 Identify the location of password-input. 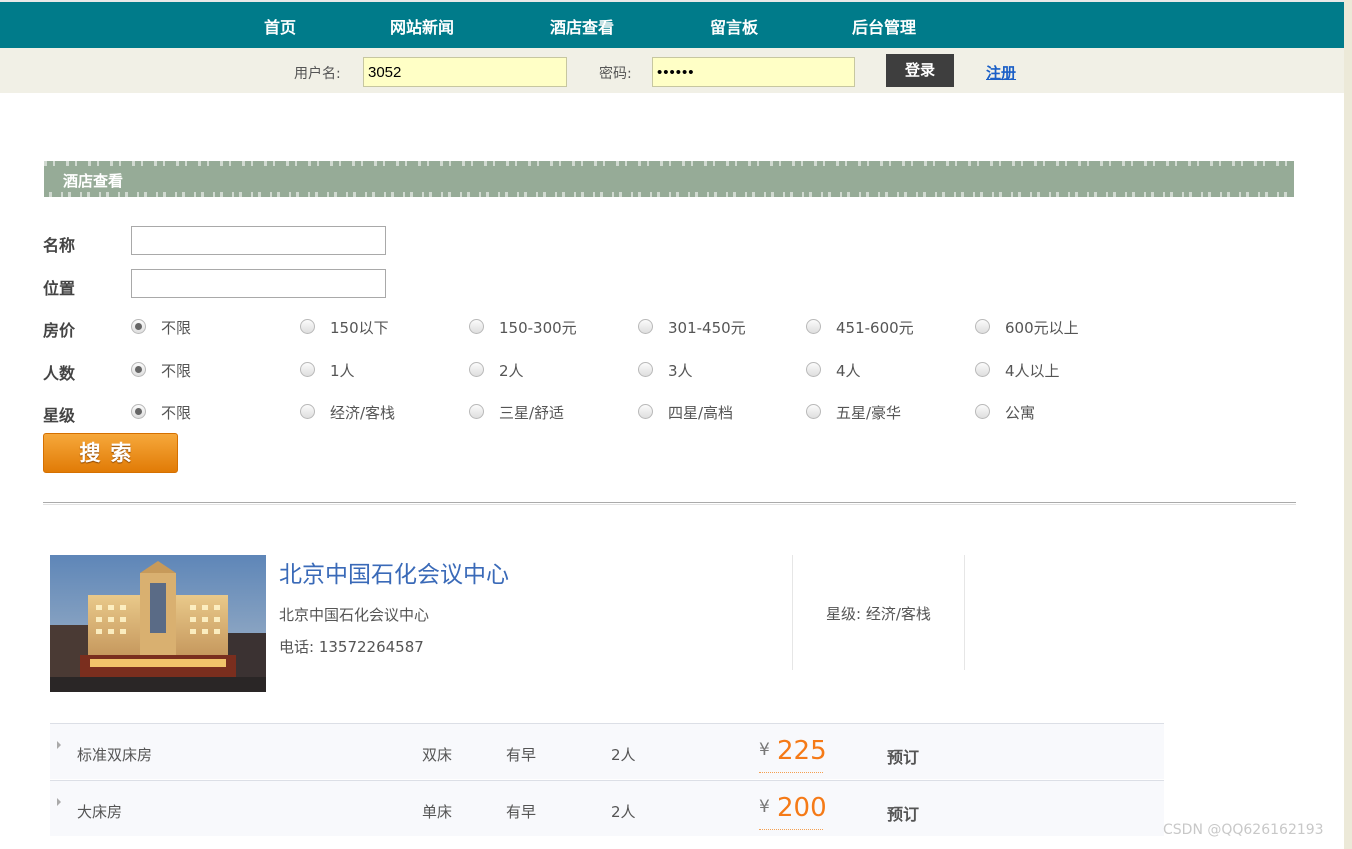
(753, 72).